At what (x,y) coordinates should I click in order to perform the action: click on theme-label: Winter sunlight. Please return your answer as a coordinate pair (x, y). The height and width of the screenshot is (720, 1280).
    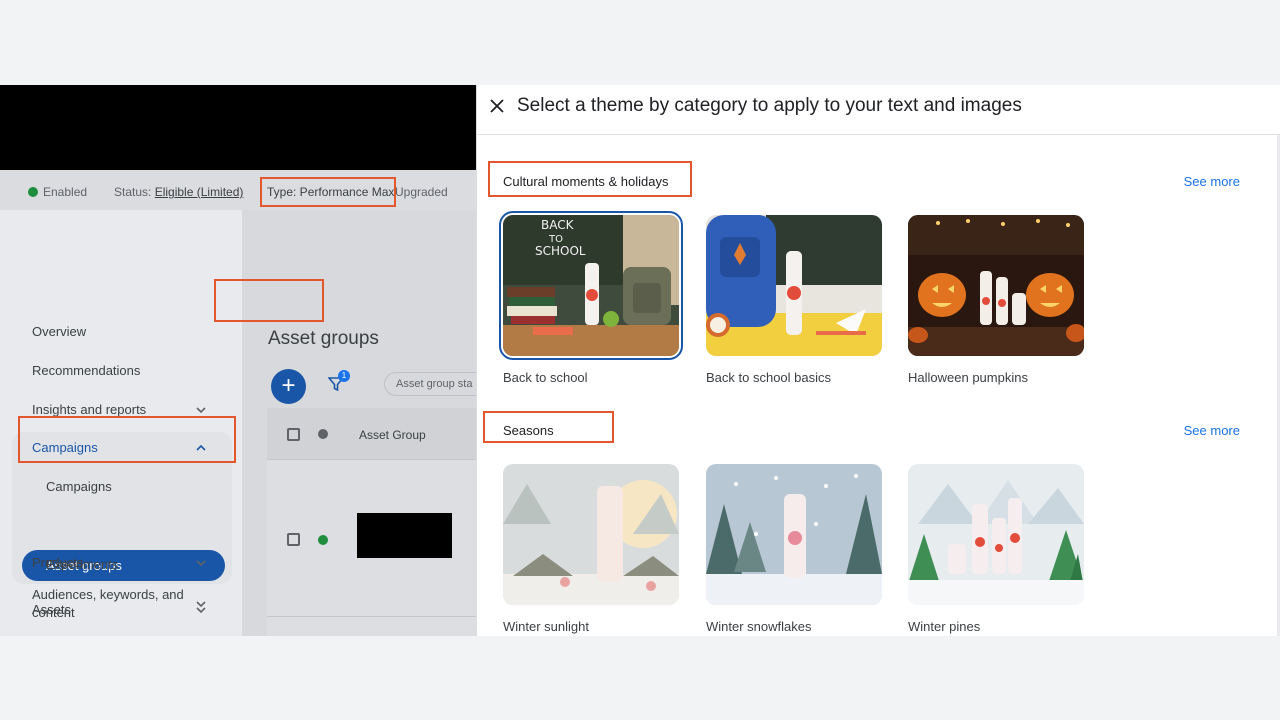
    Looking at the image, I should click on (546, 626).